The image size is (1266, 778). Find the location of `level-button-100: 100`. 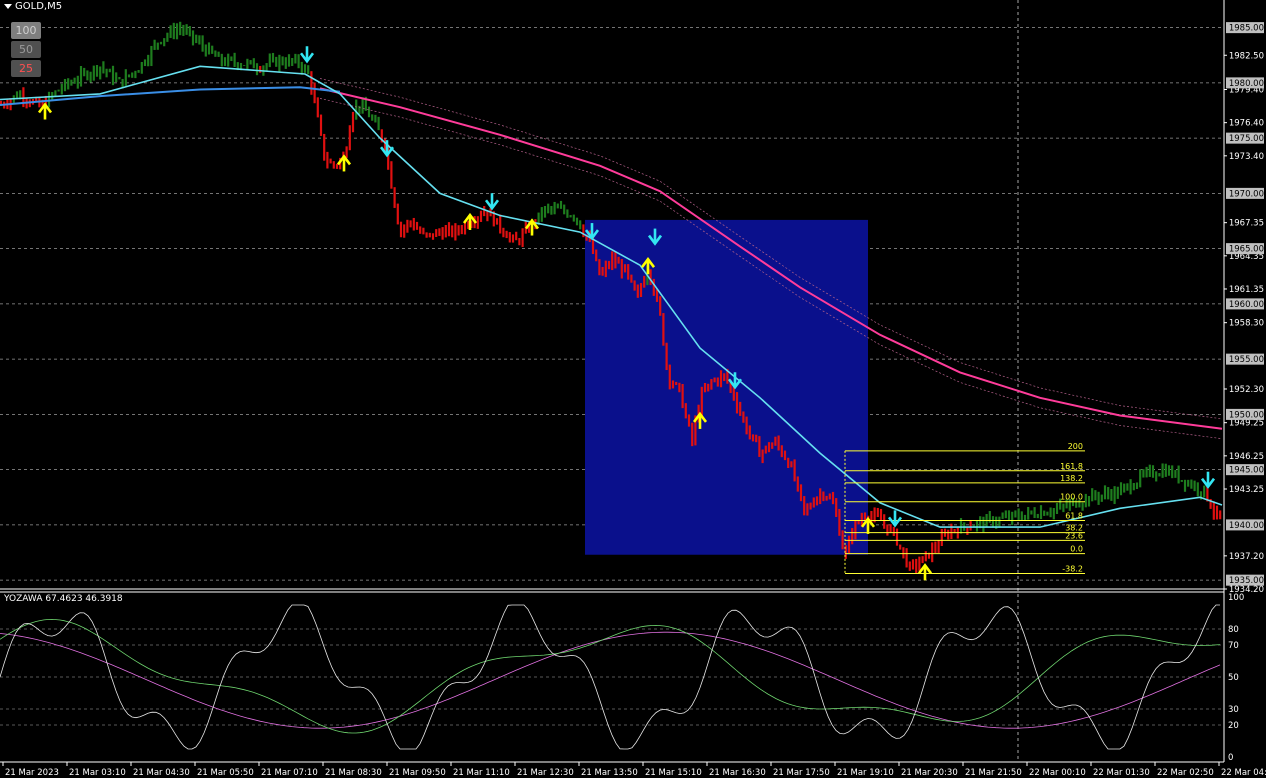

level-button-100: 100 is located at coordinates (26, 30).